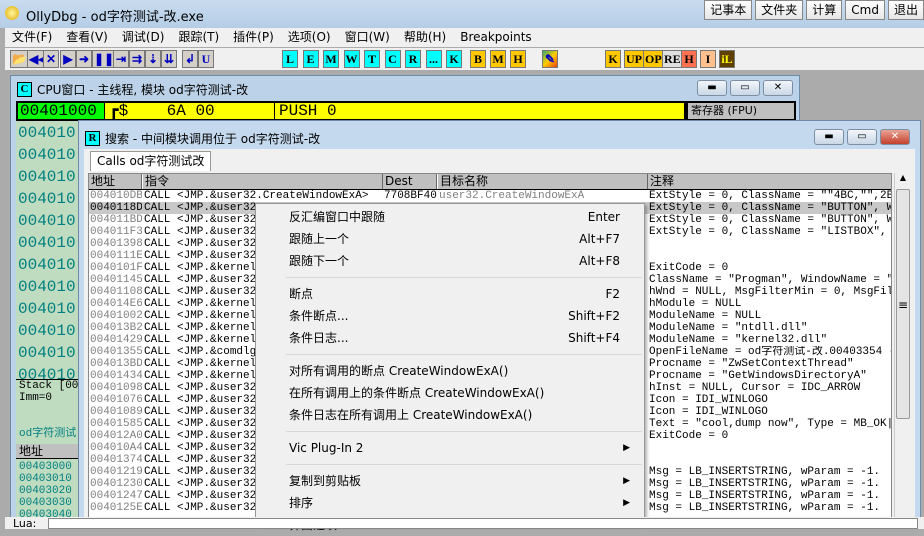 This screenshot has height=536, width=924. What do you see at coordinates (413, 59) in the screenshot?
I see `window-r-button: R` at bounding box center [413, 59].